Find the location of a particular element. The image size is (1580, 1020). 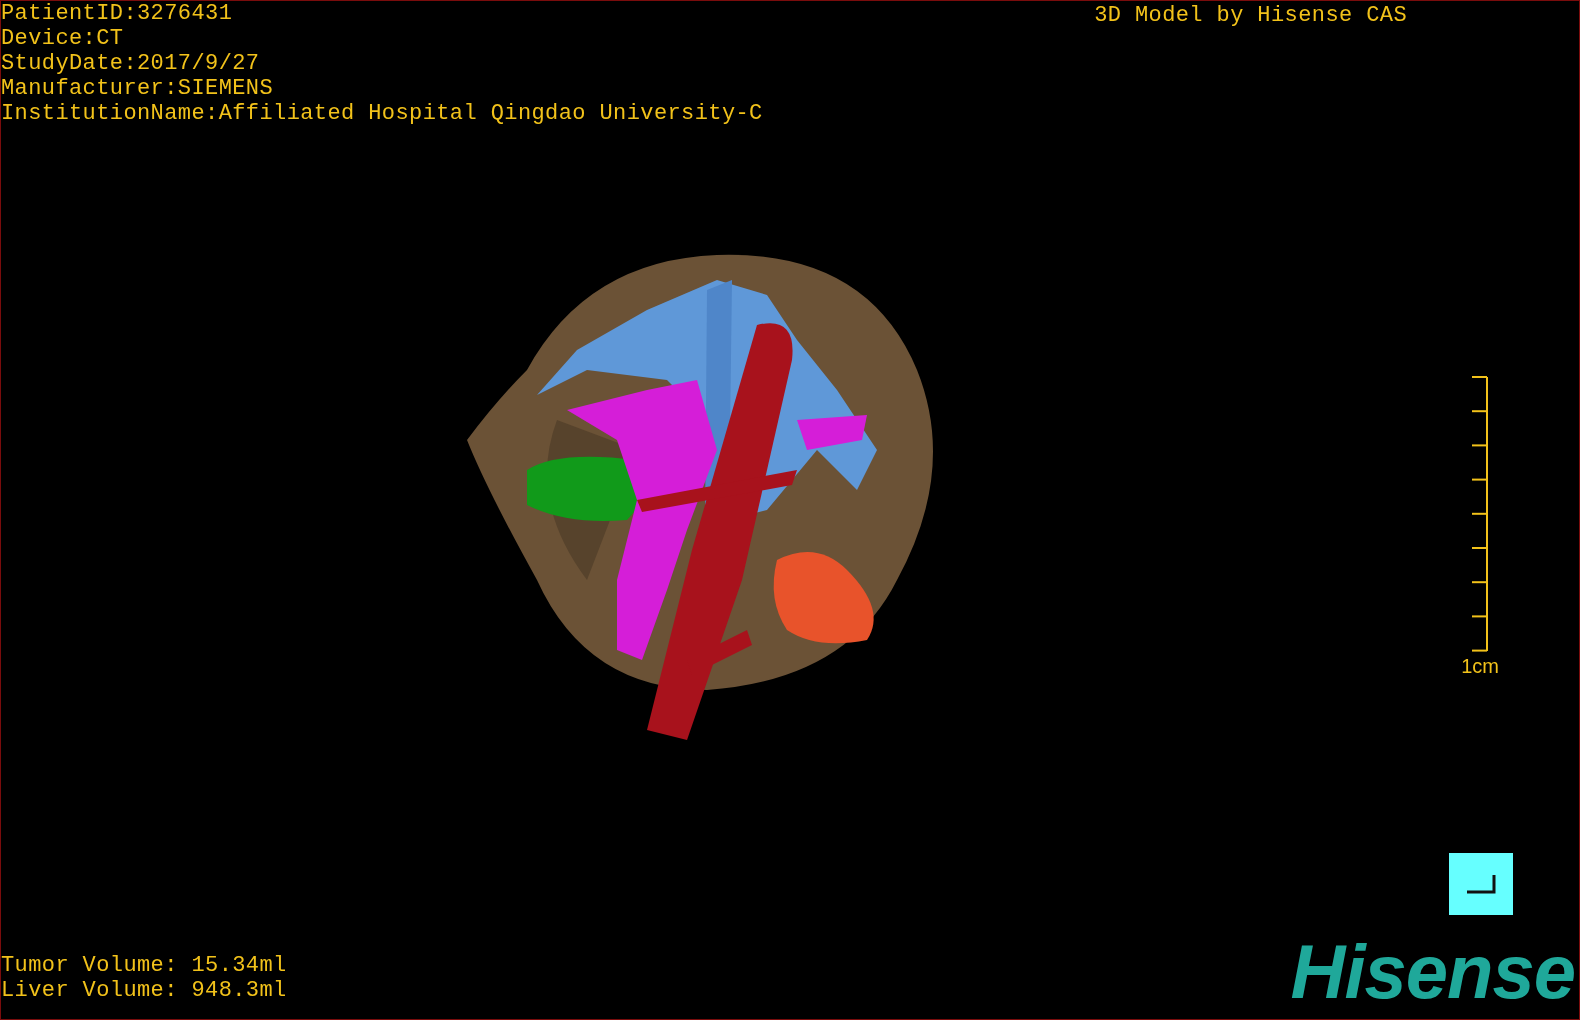

volume-text: Tumor Volume: 15.34ml is located at coordinates (144, 965).